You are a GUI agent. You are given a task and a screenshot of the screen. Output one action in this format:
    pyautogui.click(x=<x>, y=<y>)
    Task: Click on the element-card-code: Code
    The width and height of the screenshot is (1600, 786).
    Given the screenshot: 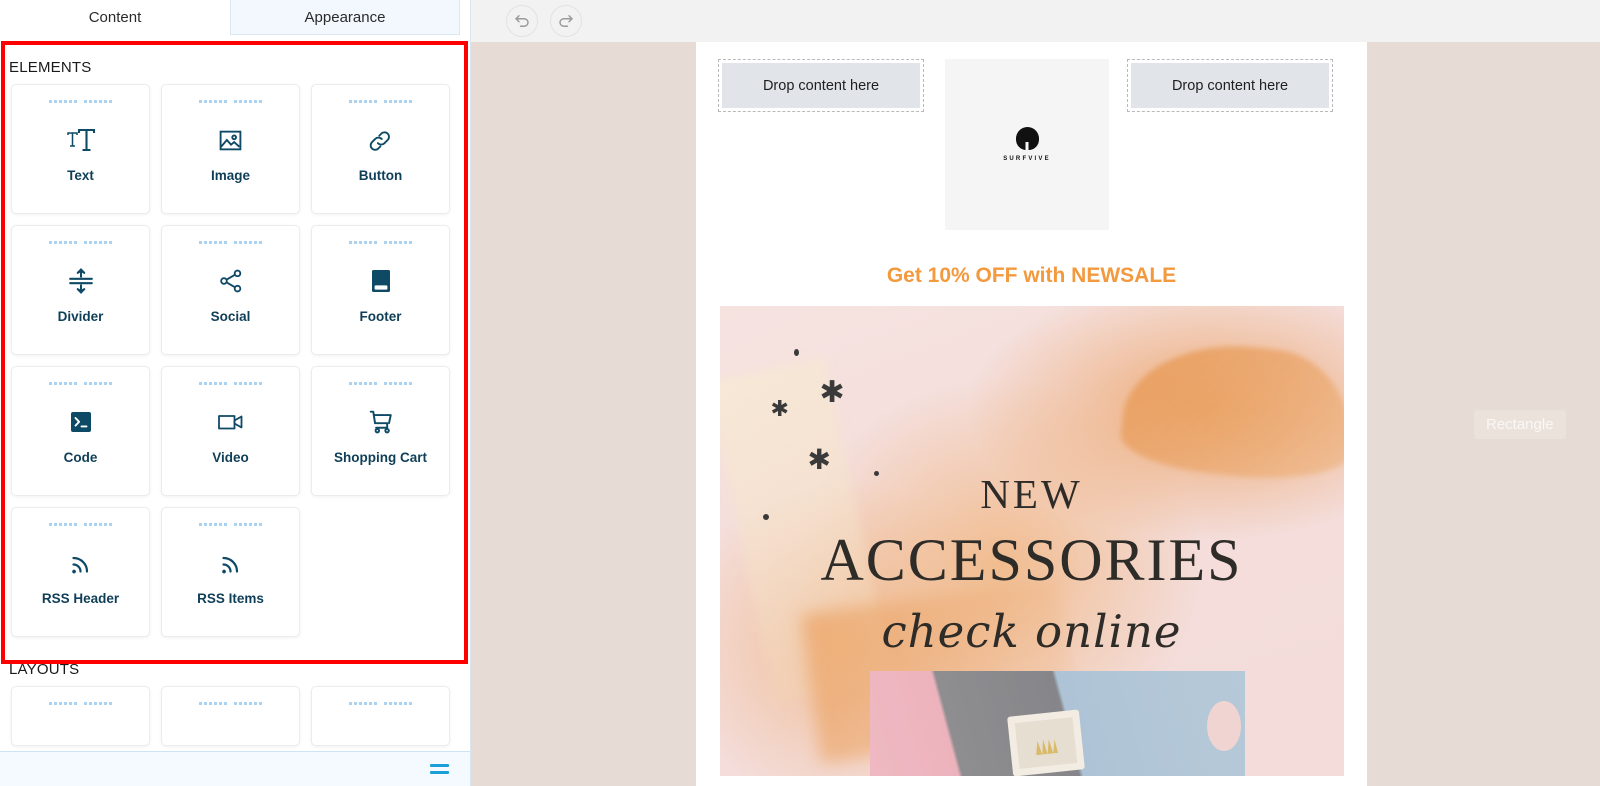 What is the action you would take?
    pyautogui.click(x=80, y=431)
    